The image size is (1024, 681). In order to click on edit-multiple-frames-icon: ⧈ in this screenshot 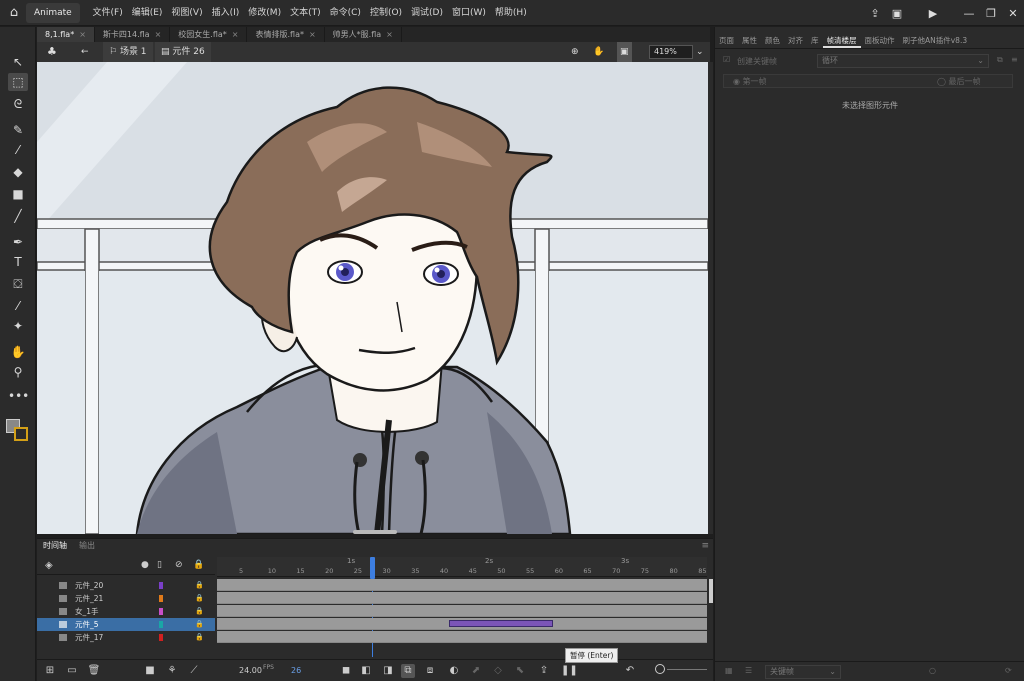, I will do `click(430, 671)`.